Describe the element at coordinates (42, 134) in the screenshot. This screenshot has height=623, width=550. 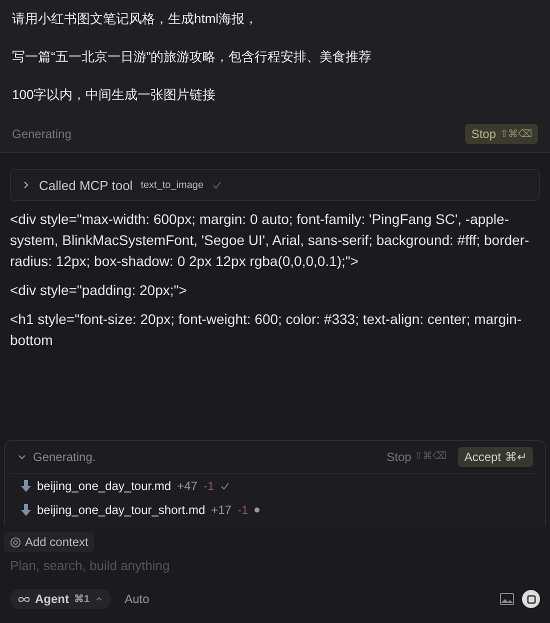
I see `status-text: Generating` at that location.